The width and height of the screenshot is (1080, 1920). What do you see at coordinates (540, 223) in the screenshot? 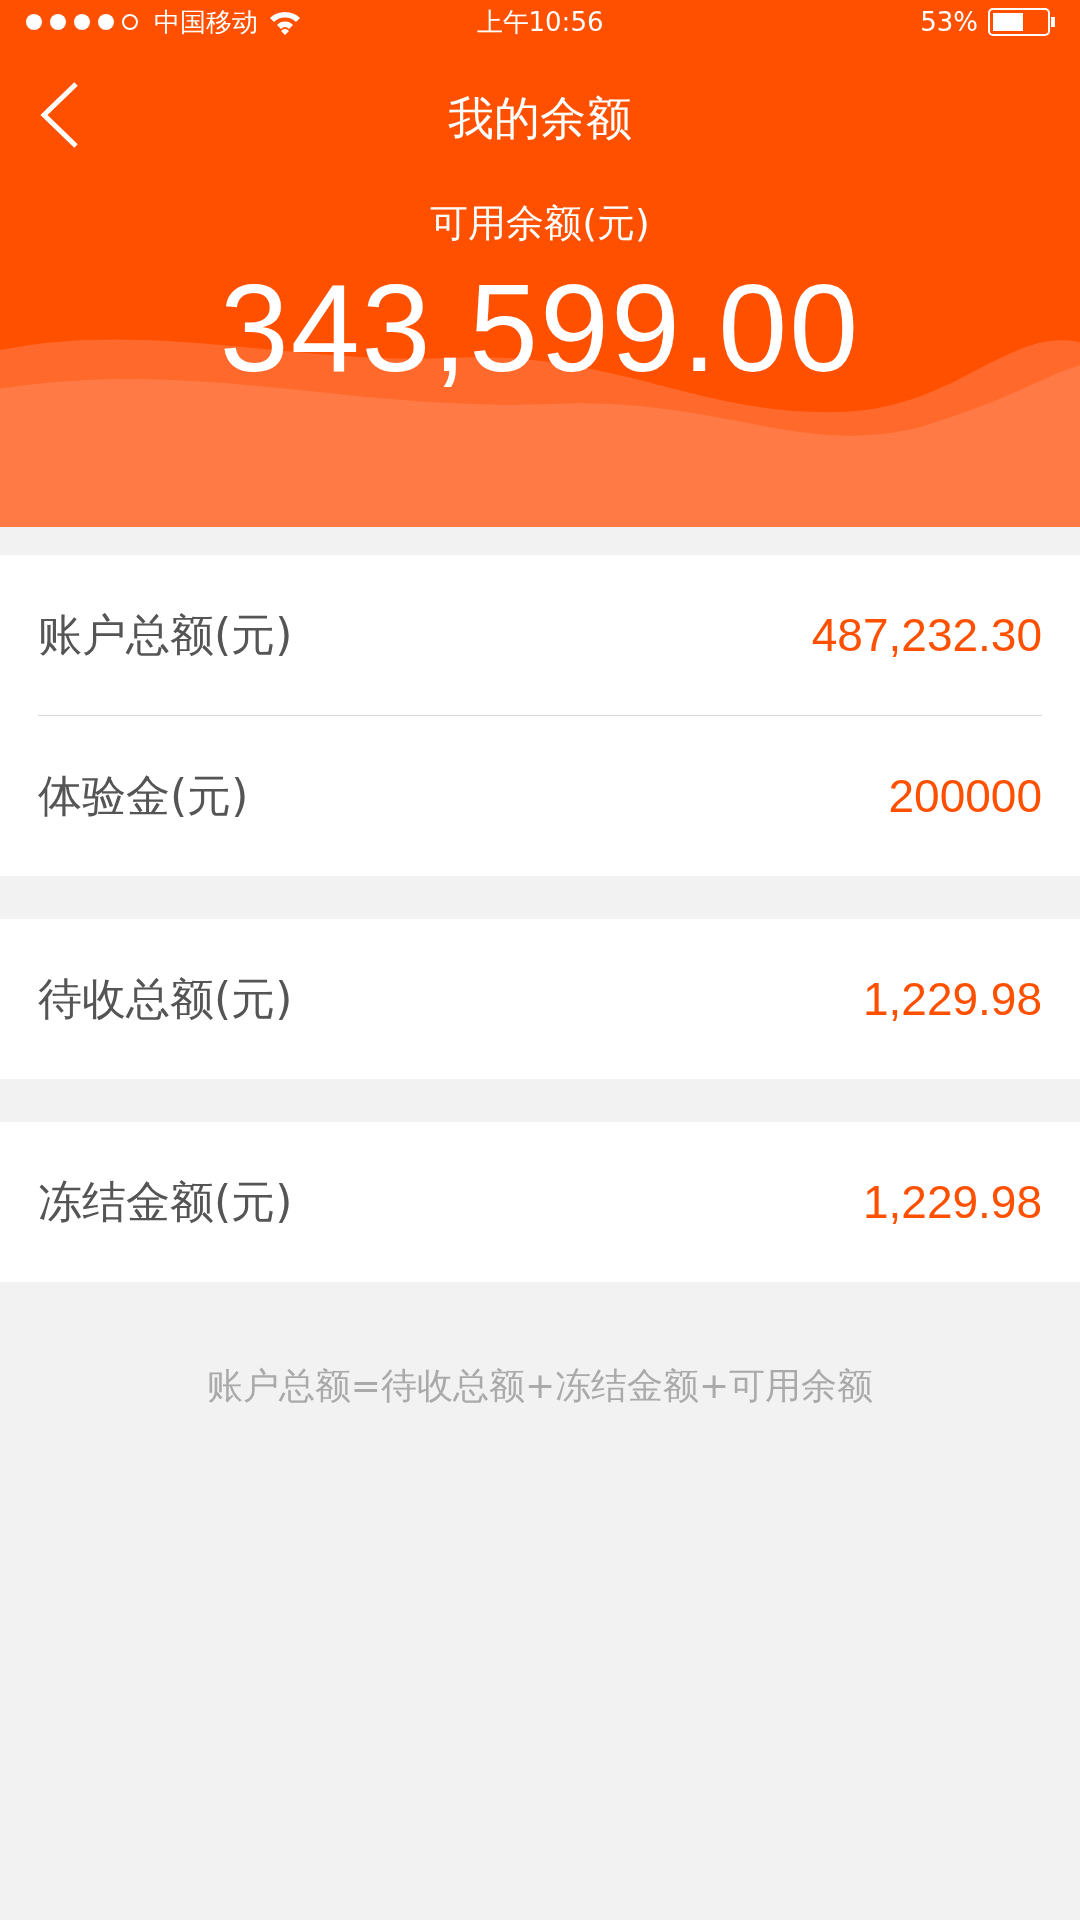
I see `balance-label: 可用余额(元)` at bounding box center [540, 223].